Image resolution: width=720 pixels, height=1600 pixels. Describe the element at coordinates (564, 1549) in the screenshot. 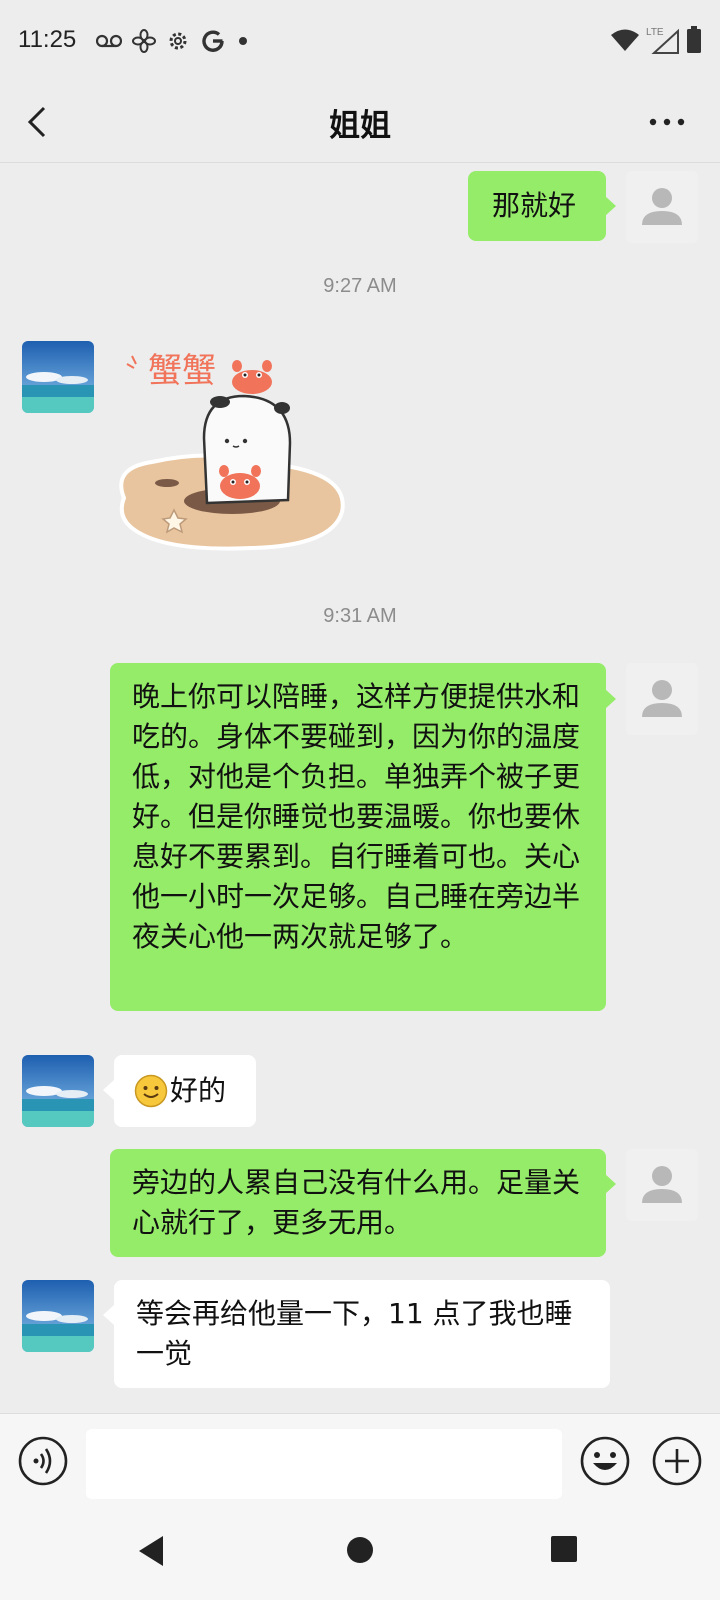

I see `recents-square-icon` at that location.